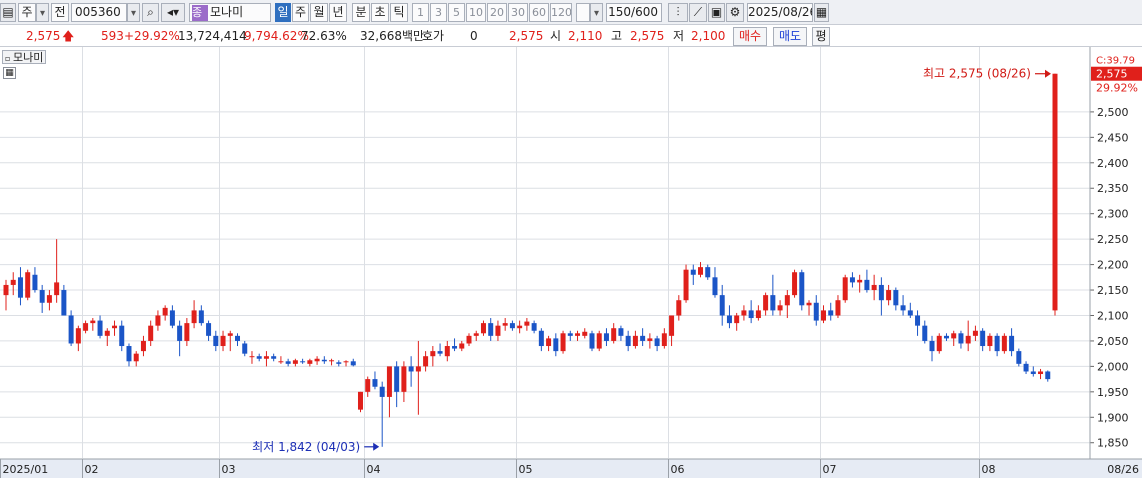  What do you see at coordinates (133, 12) in the screenshot?
I see `code-dropdown-icon` at bounding box center [133, 12].